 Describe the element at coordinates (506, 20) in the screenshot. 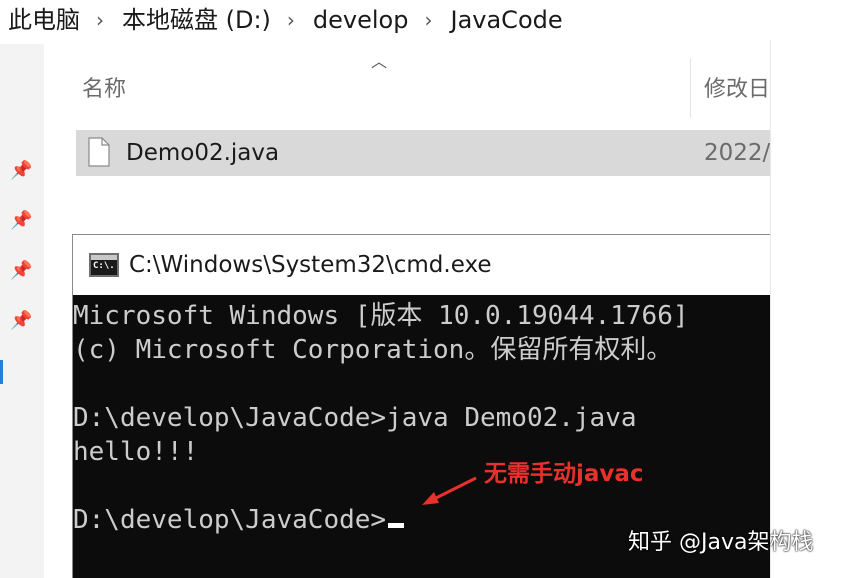

I see `breadcrumb-javacode: JavaCode` at that location.